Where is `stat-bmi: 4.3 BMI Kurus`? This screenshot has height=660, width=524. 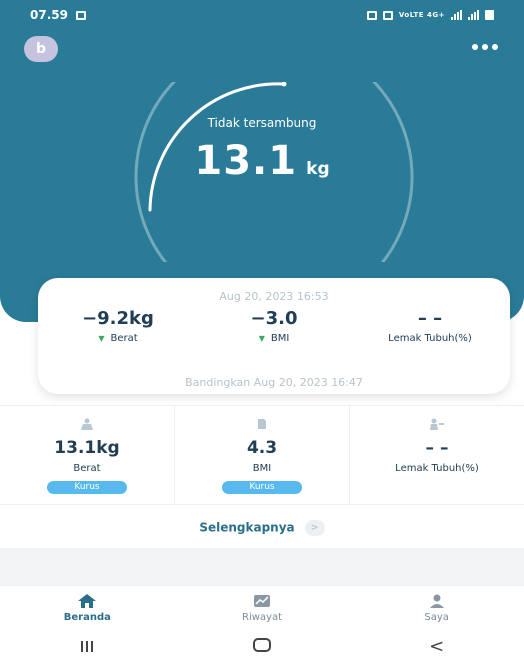
stat-bmi: 4.3 BMI Kurus is located at coordinates (261, 455).